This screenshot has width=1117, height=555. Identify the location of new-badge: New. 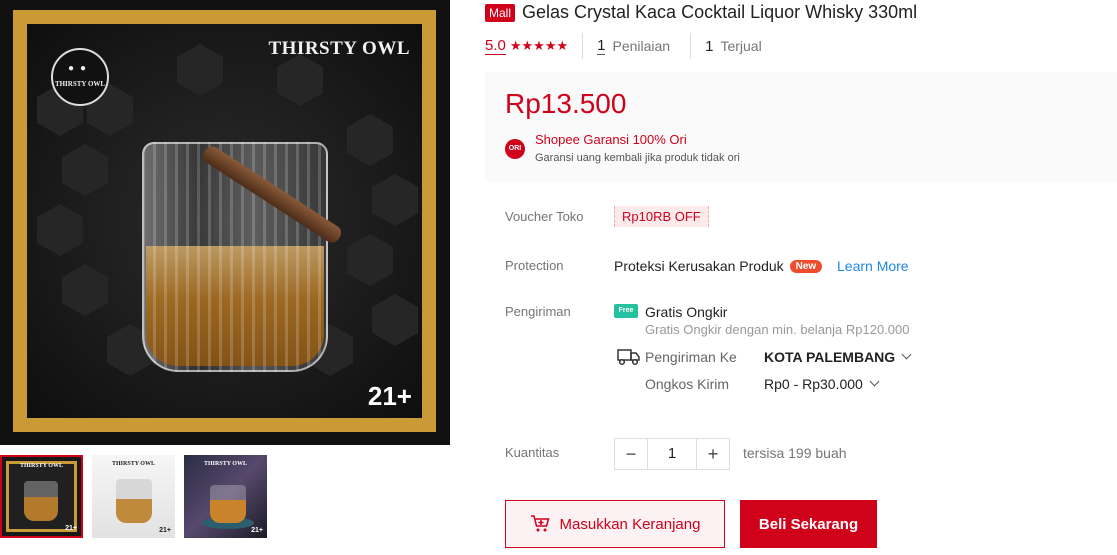
(806, 266).